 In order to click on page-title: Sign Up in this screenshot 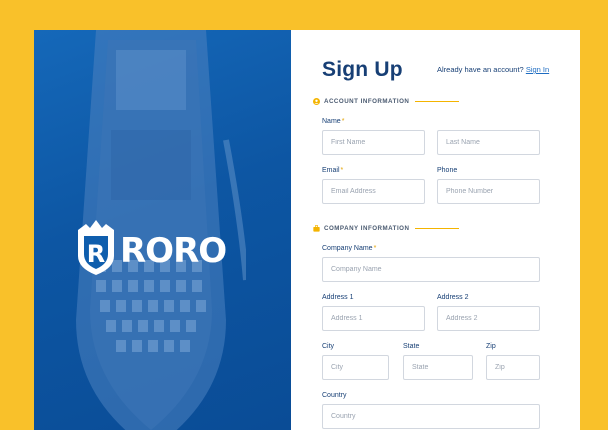, I will do `click(362, 69)`.